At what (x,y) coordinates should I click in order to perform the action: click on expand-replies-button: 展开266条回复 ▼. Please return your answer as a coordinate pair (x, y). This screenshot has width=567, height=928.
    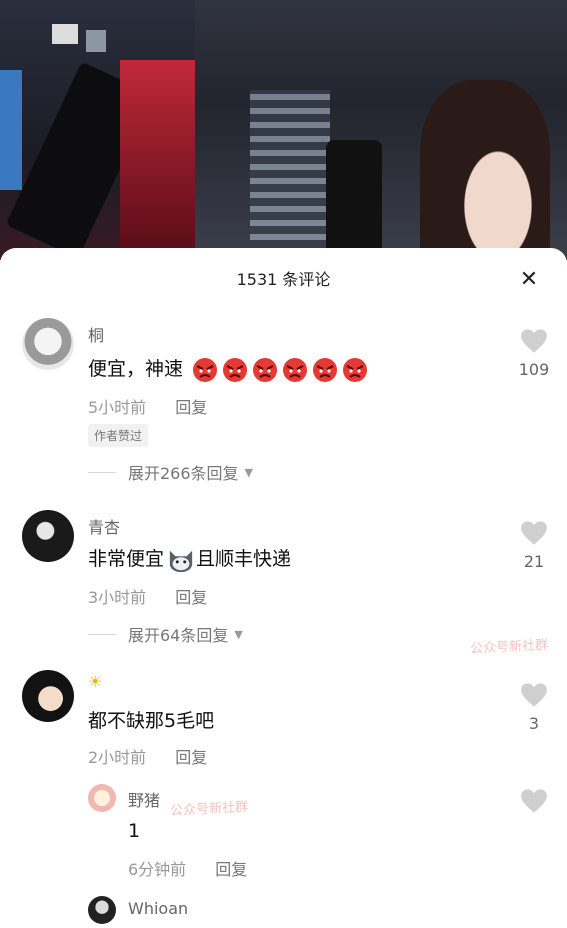
    Looking at the image, I should click on (170, 472).